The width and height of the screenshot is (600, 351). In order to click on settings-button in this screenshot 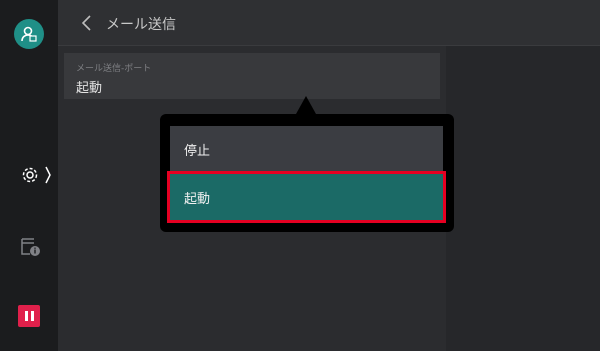, I will do `click(36, 175)`.